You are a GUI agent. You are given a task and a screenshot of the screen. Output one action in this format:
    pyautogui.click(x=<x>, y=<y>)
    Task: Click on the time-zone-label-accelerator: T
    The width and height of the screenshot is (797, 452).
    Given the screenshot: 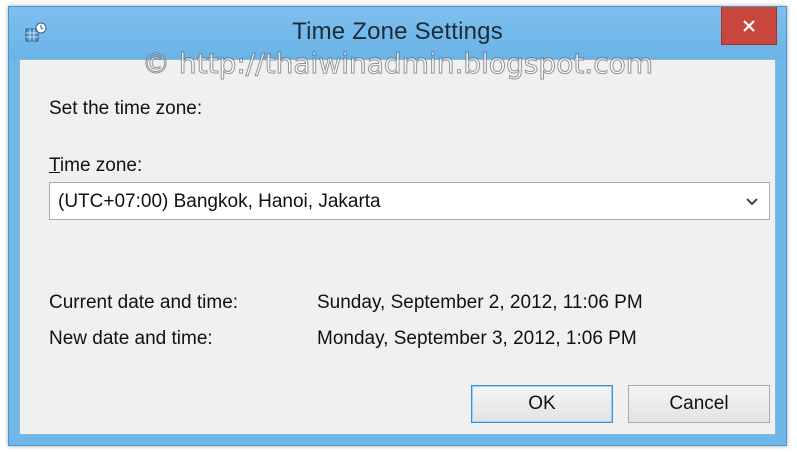 What is the action you would take?
    pyautogui.click(x=54, y=165)
    